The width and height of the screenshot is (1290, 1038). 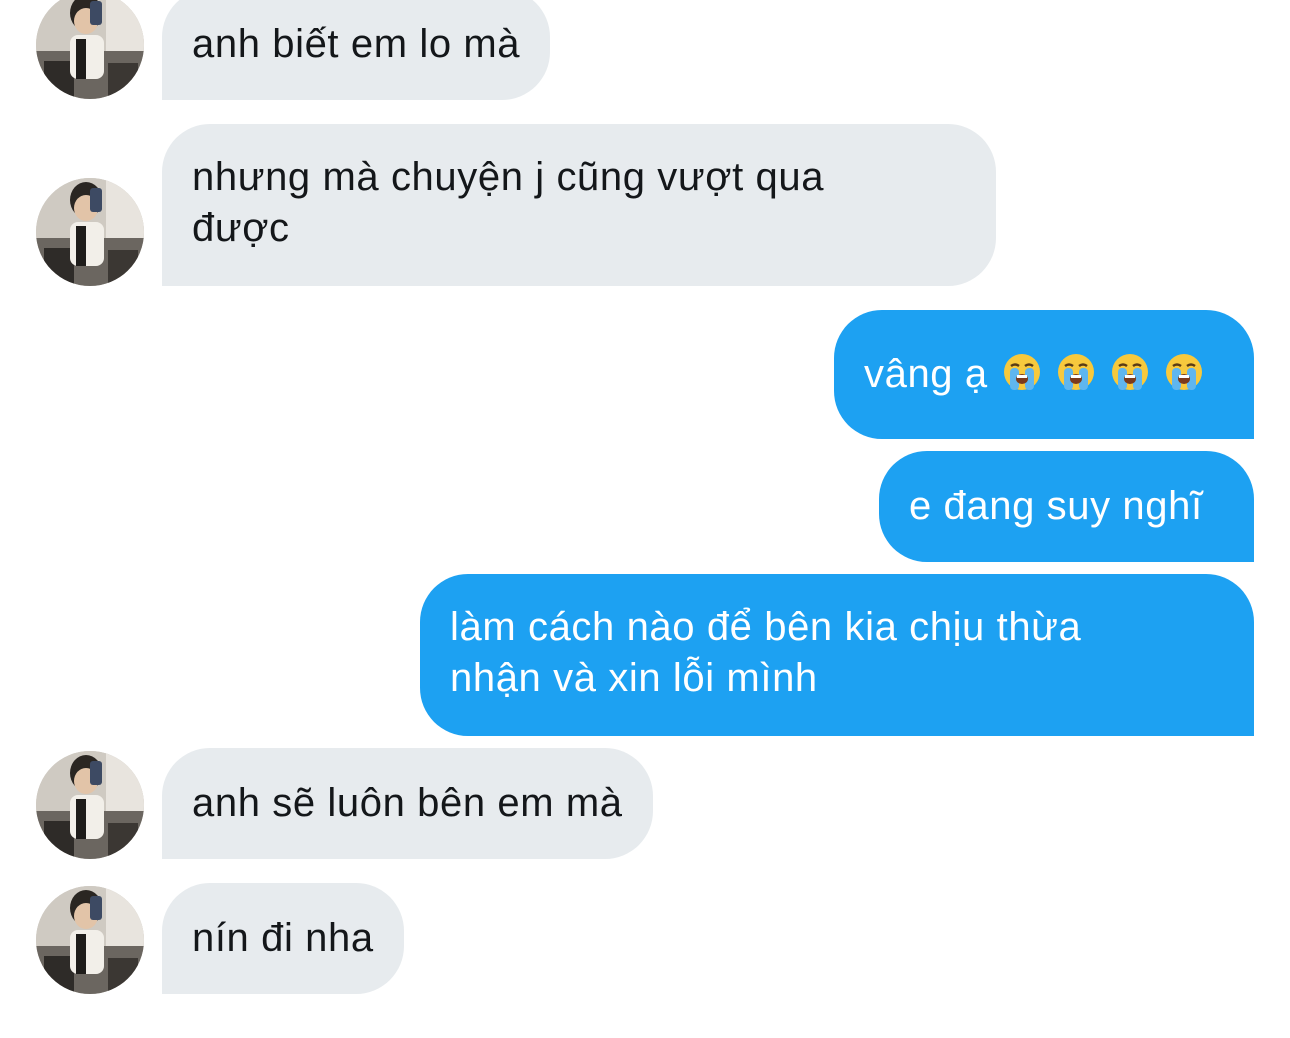 What do you see at coordinates (508, 177) in the screenshot?
I see `message-text-line: nhưng mà chuyện j cũng vượt qua` at bounding box center [508, 177].